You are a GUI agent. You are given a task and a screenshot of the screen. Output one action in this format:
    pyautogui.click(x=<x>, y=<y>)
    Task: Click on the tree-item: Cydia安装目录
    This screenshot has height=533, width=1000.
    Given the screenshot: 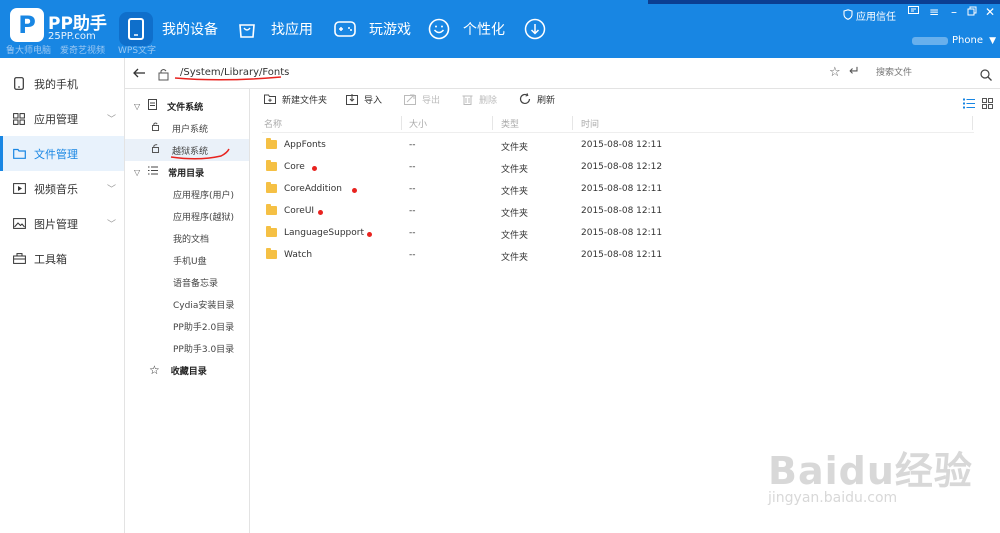 What is the action you would take?
    pyautogui.click(x=187, y=304)
    